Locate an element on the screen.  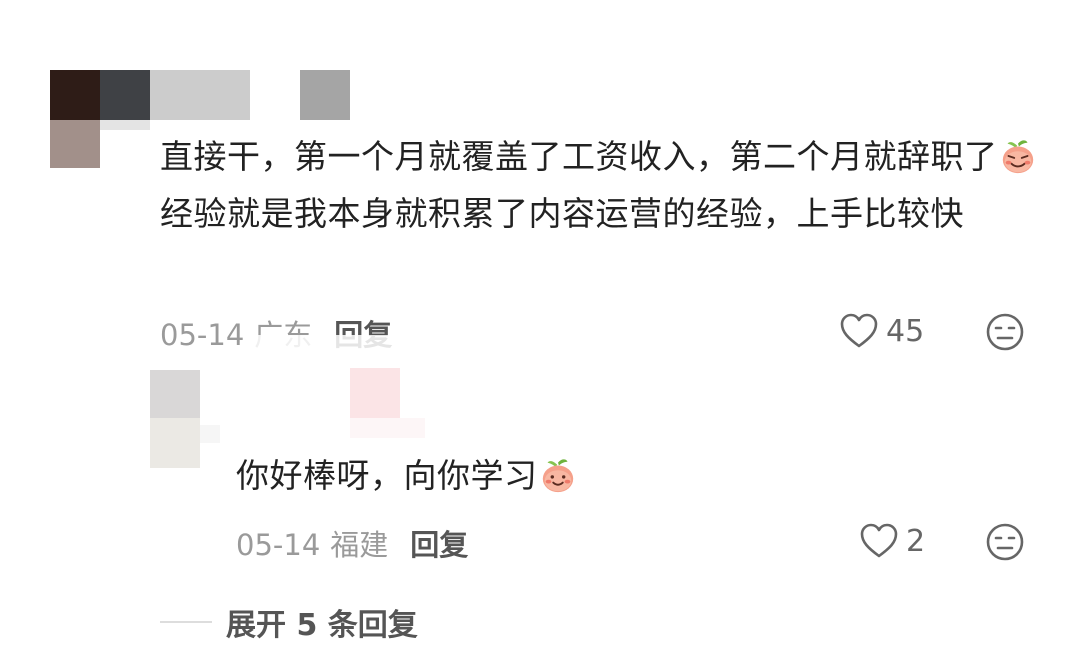
comment-date: 05-14 is located at coordinates (202, 335).